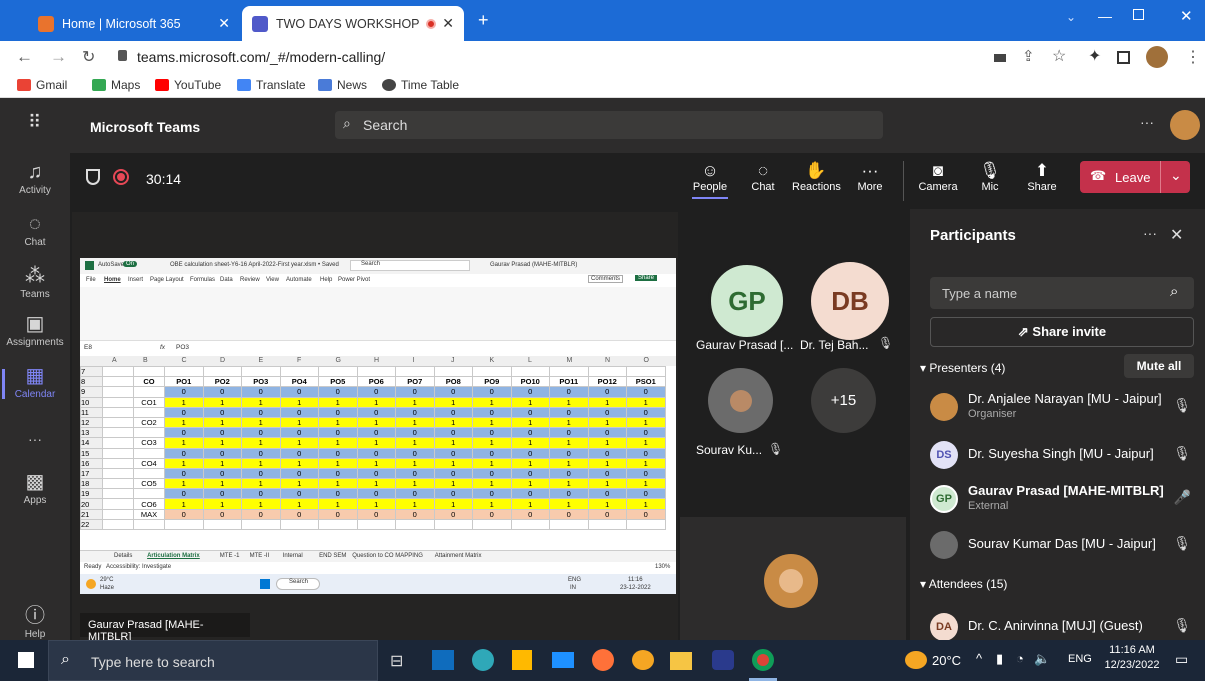 The width and height of the screenshot is (1205, 681). I want to click on task-view-icon: ⊟, so click(396, 661).